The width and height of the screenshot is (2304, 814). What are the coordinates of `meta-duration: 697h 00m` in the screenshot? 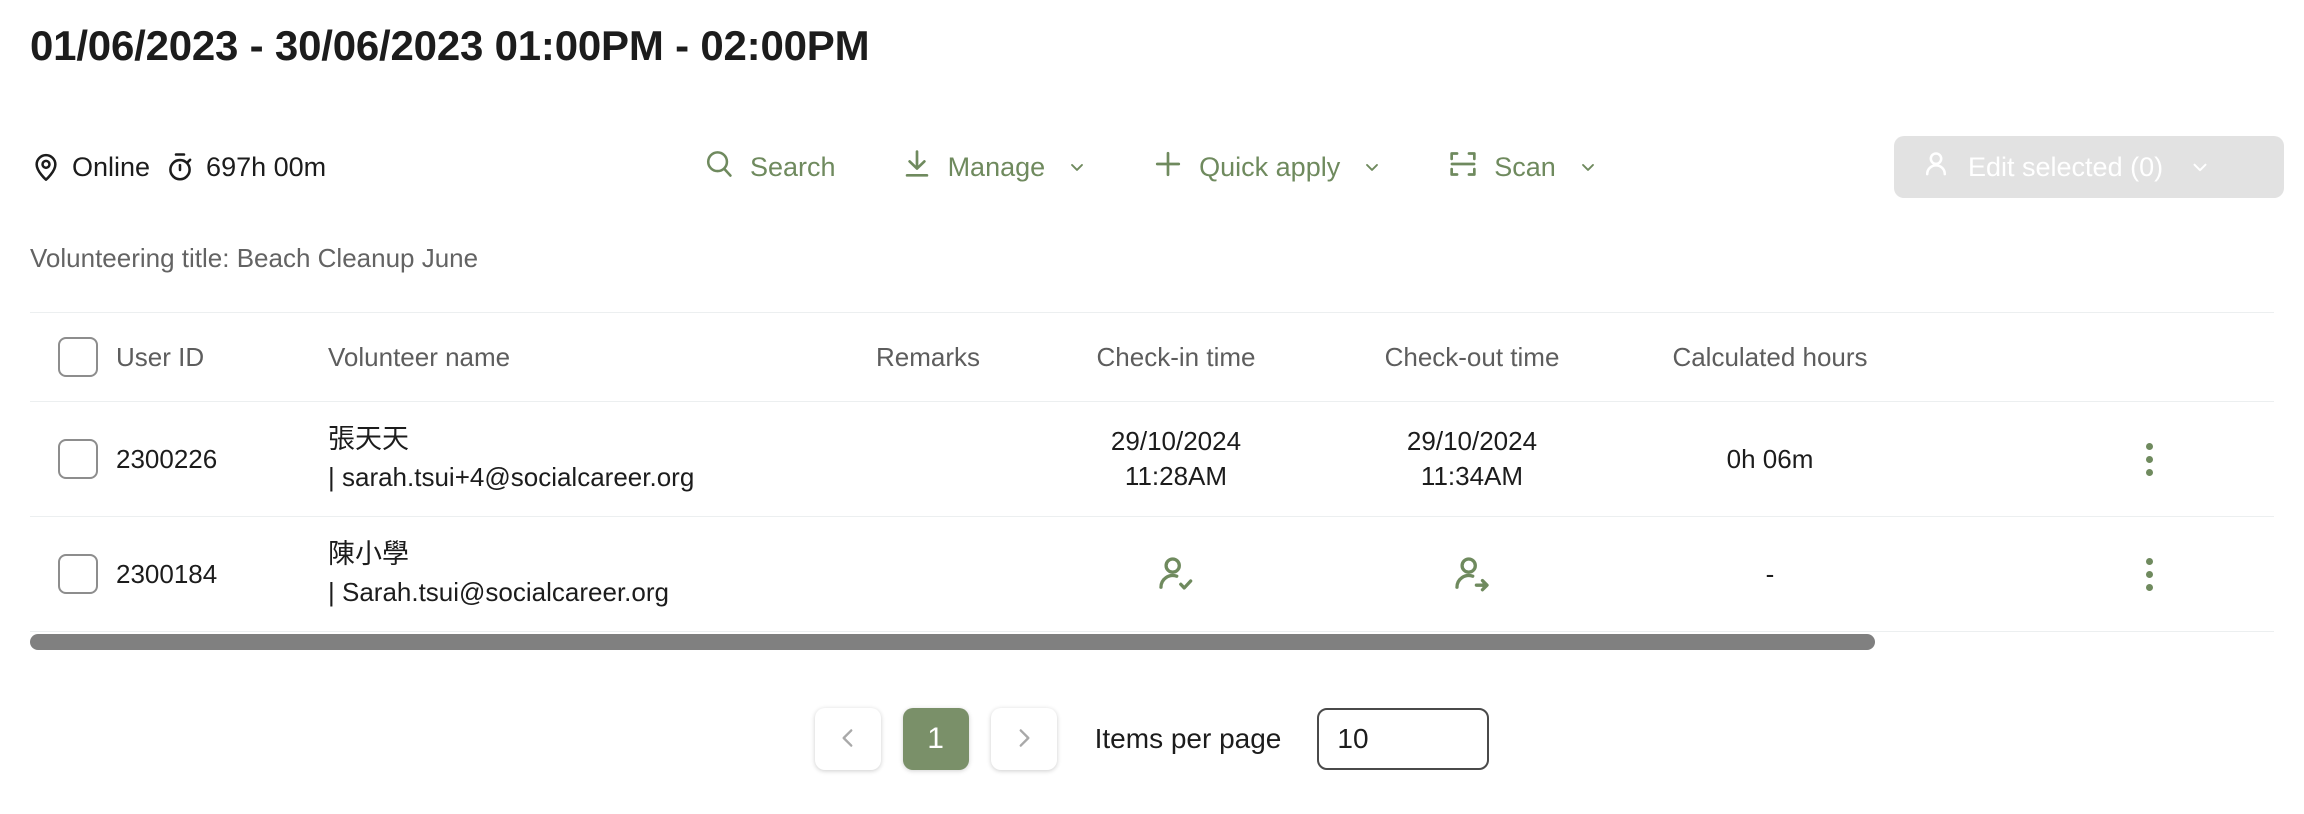 It's located at (245, 167).